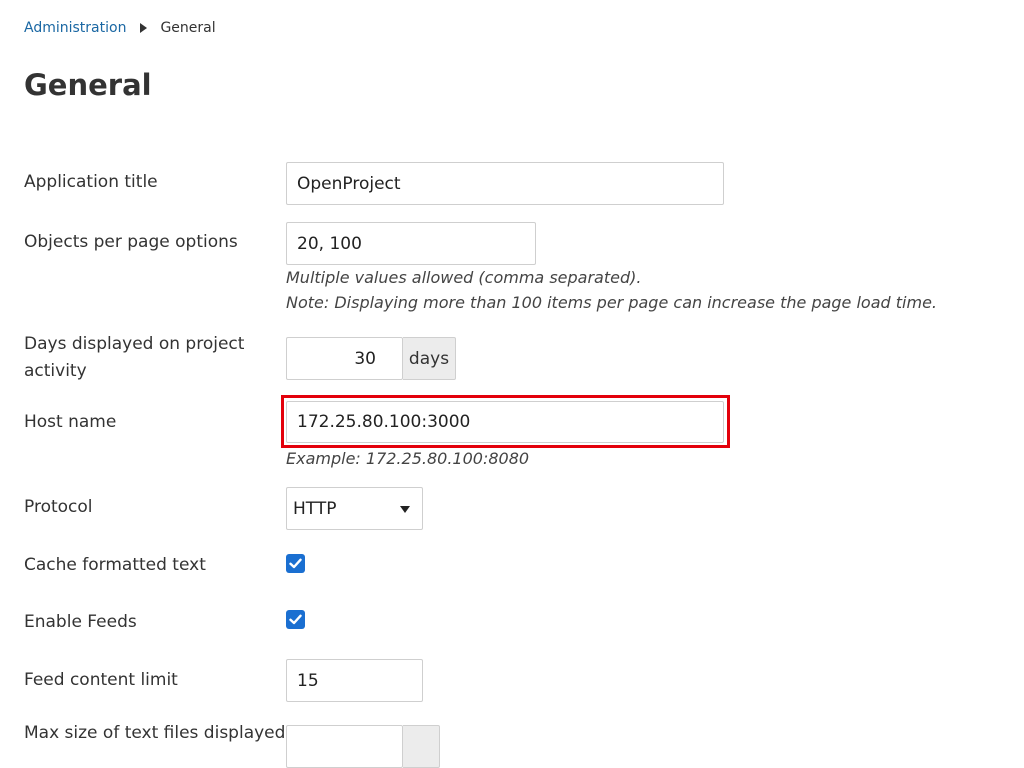  What do you see at coordinates (188, 28) in the screenshot?
I see `breadcrumb-current: General` at bounding box center [188, 28].